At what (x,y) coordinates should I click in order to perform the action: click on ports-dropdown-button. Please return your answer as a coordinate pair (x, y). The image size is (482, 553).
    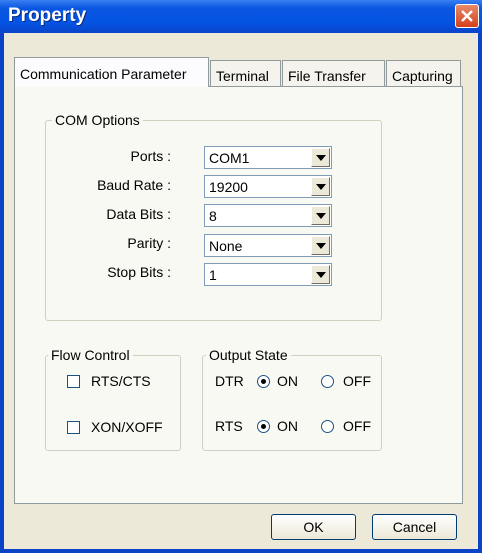
    Looking at the image, I should click on (320, 157).